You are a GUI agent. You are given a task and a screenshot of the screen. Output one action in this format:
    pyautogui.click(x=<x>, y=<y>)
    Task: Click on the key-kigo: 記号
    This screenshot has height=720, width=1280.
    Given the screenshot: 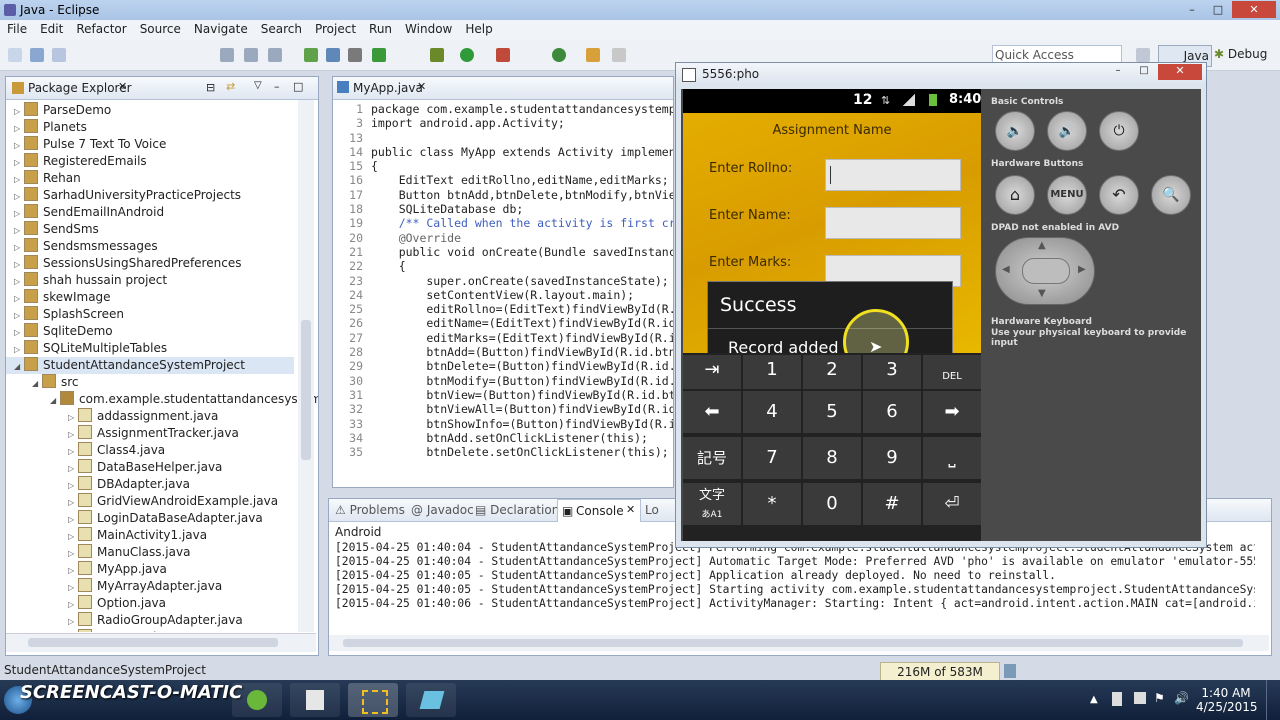 What is the action you would take?
    pyautogui.click(x=712, y=458)
    